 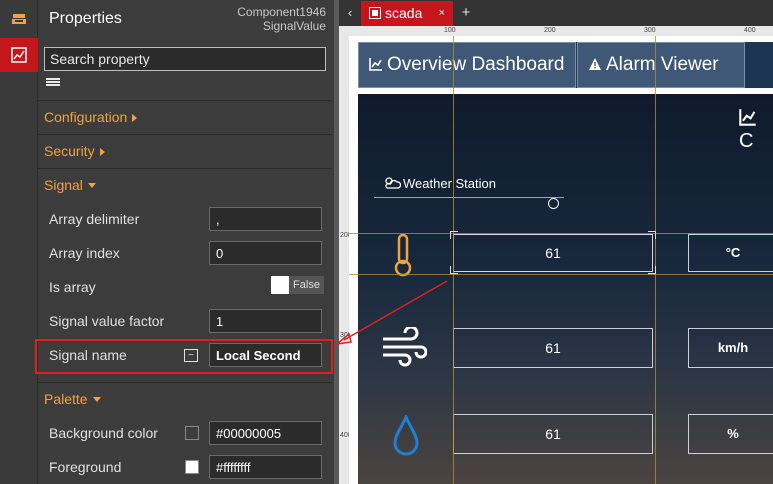 I want to click on overview-dashboard-button: Overview Dashboard, so click(x=467, y=65).